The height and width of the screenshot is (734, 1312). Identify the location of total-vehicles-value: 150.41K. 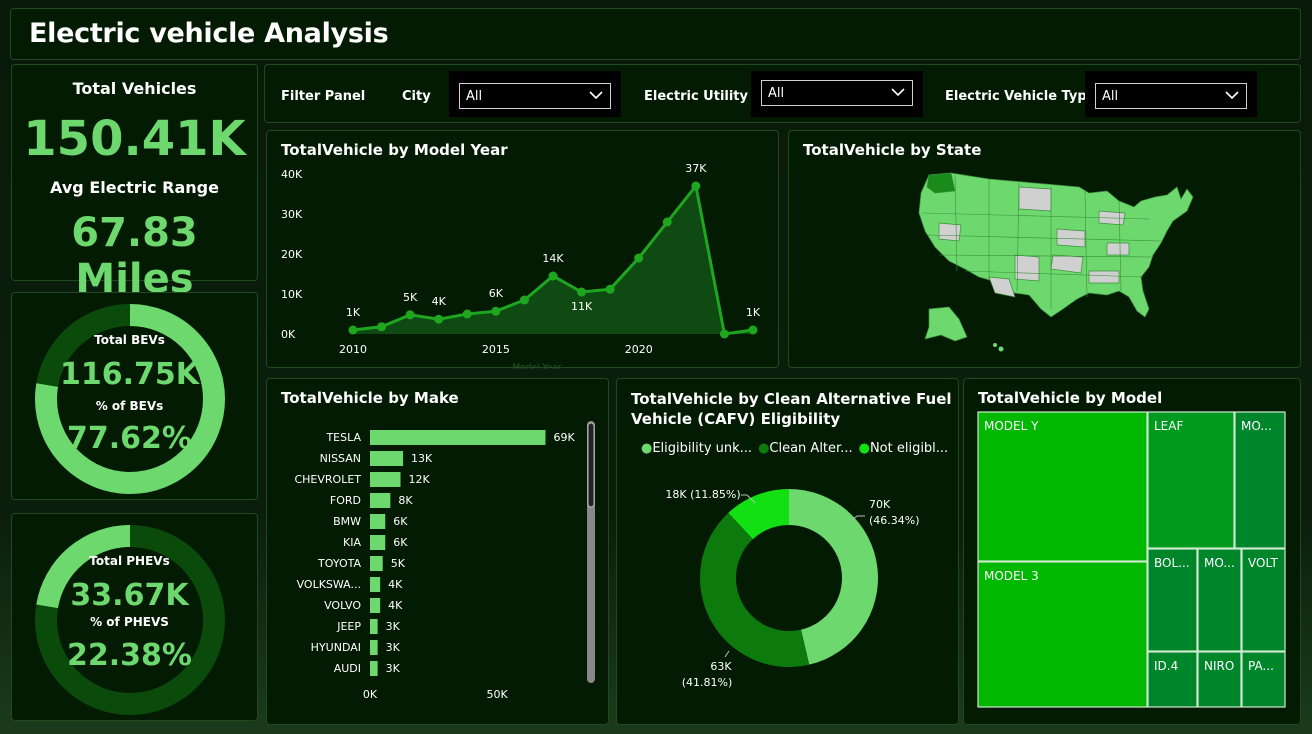
(134, 139).